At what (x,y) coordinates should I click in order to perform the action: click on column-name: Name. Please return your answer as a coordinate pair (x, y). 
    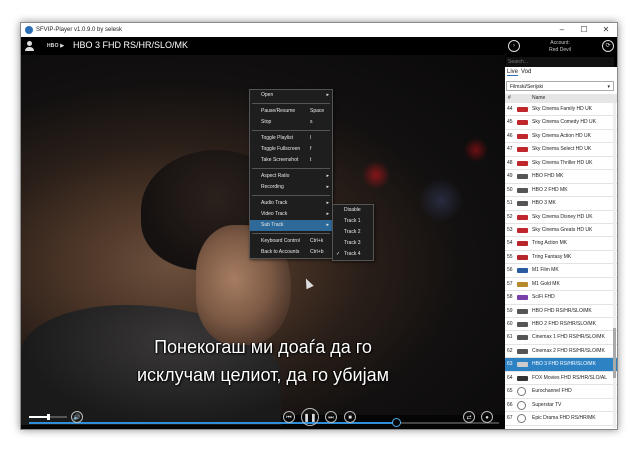
    Looking at the image, I should click on (538, 98).